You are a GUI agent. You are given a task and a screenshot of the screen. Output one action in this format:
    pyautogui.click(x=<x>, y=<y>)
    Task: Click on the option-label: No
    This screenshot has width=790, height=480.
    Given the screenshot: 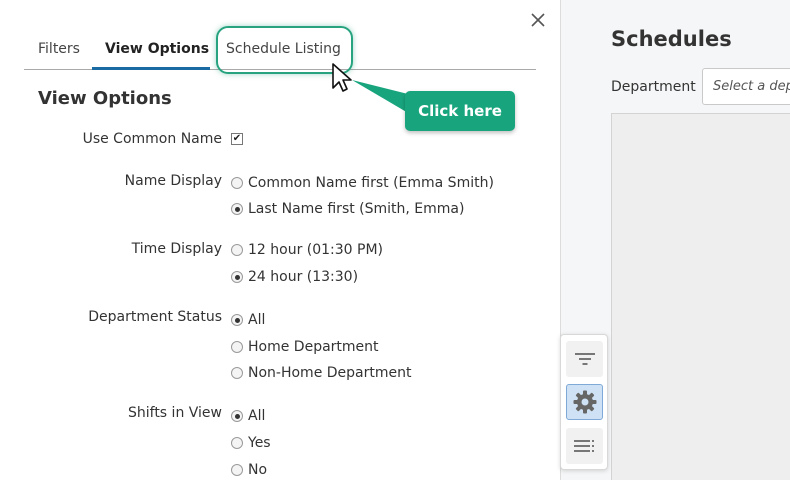 What is the action you would take?
    pyautogui.click(x=258, y=470)
    